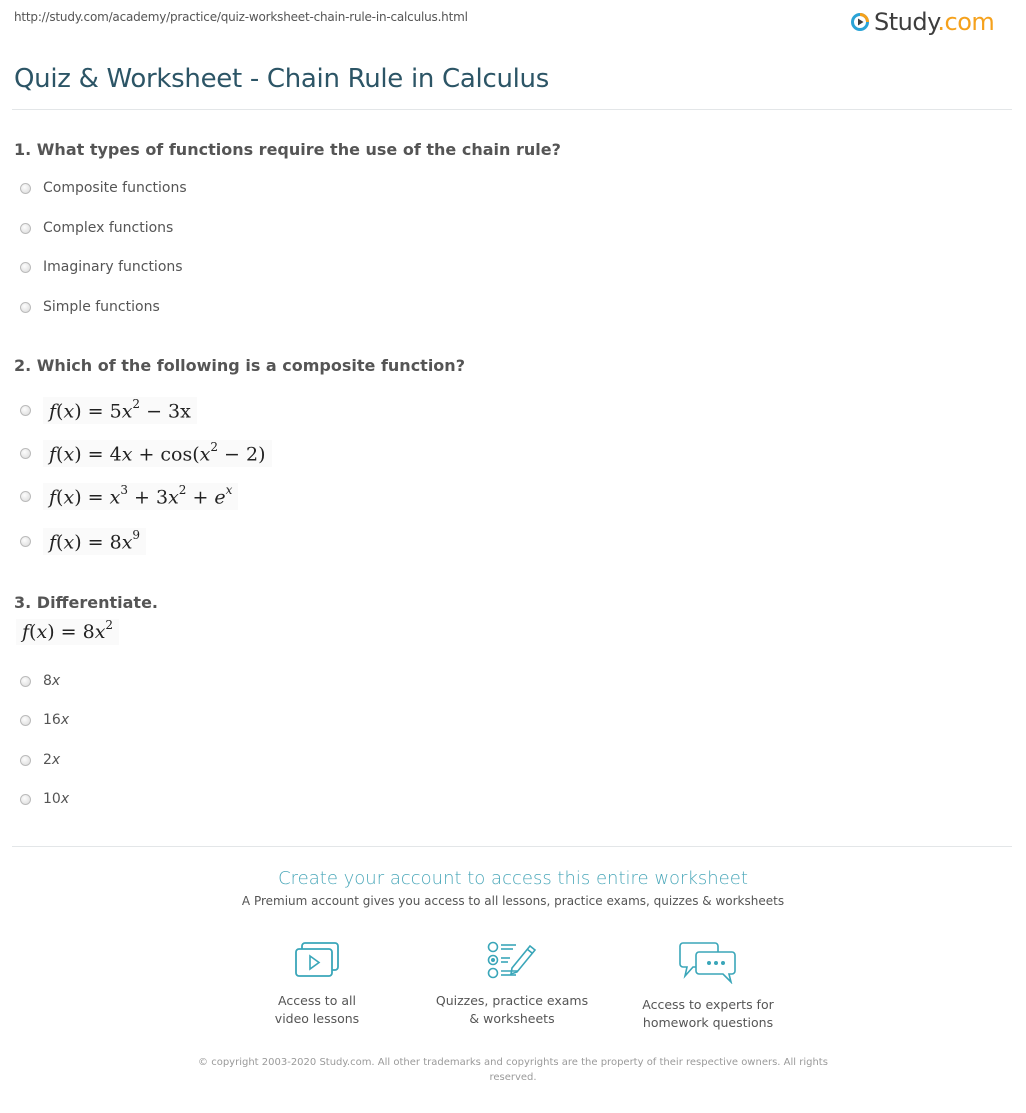 The width and height of the screenshot is (1026, 1113). I want to click on question-1-option-1: Composite functions, so click(103, 188).